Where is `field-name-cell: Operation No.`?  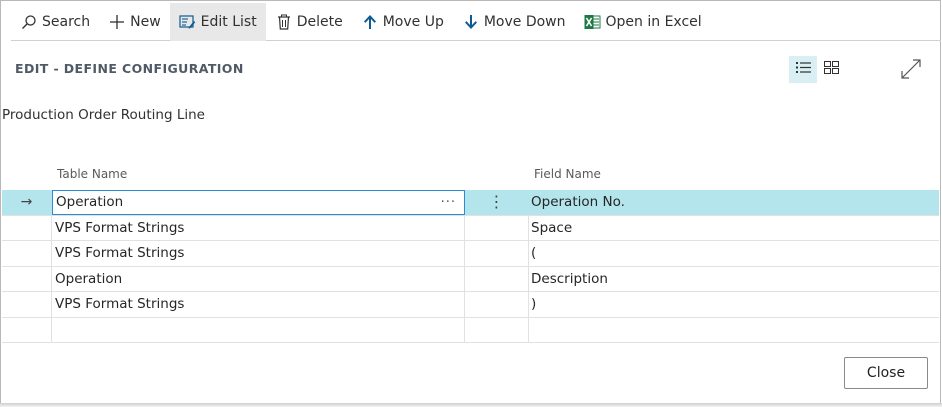 field-name-cell: Operation No. is located at coordinates (734, 202).